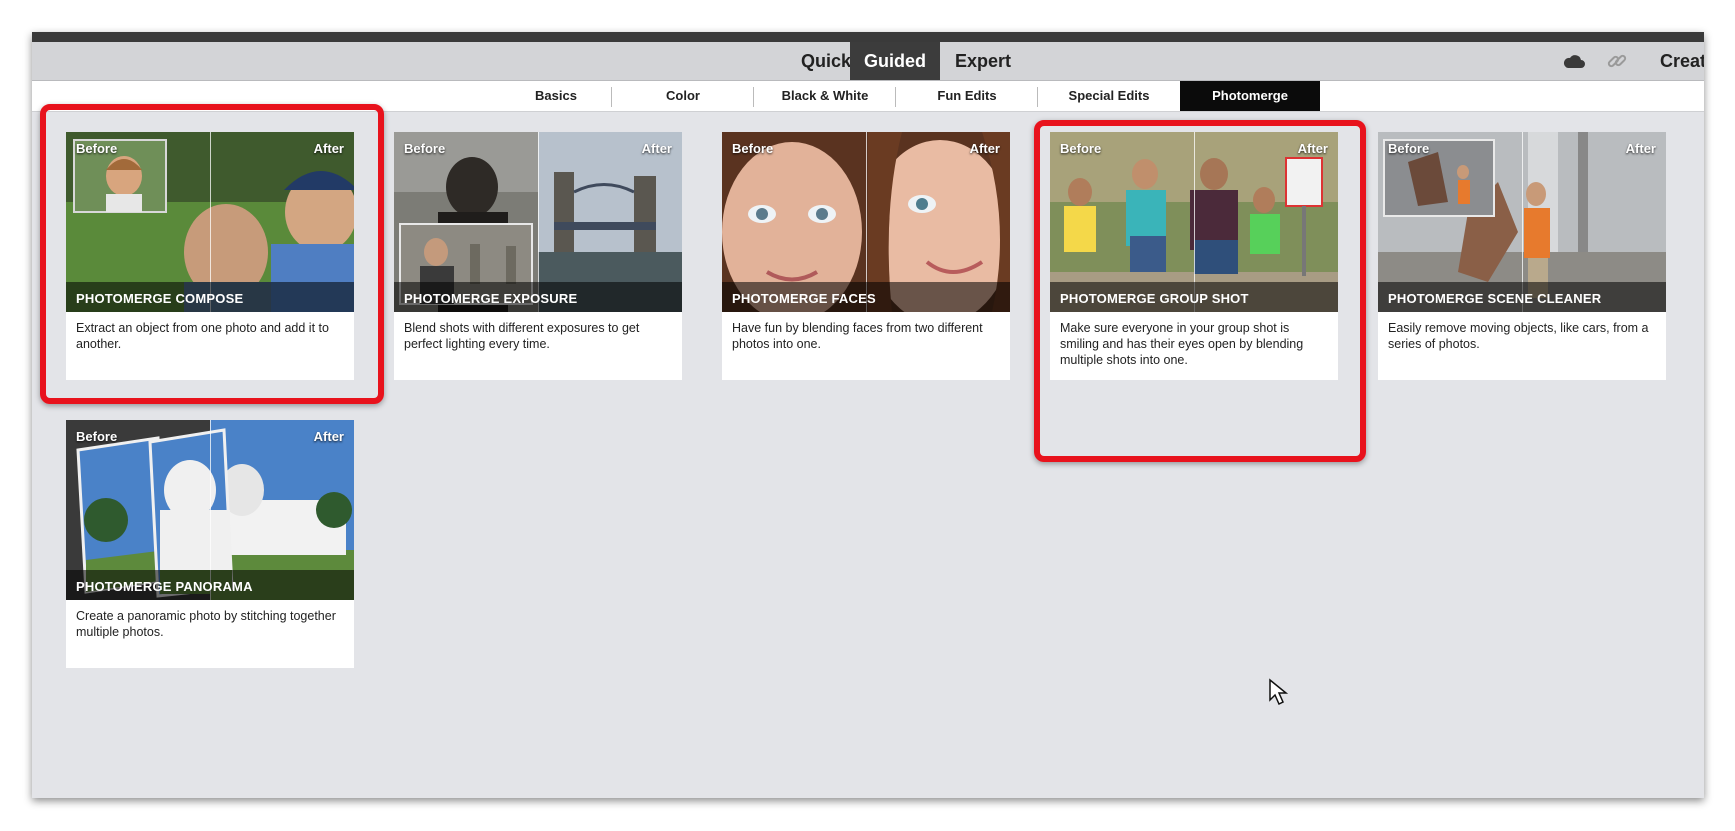 Image resolution: width=1735 pixels, height=831 pixels. What do you see at coordinates (212, 254) in the screenshot?
I see `highlight-compose` at bounding box center [212, 254].